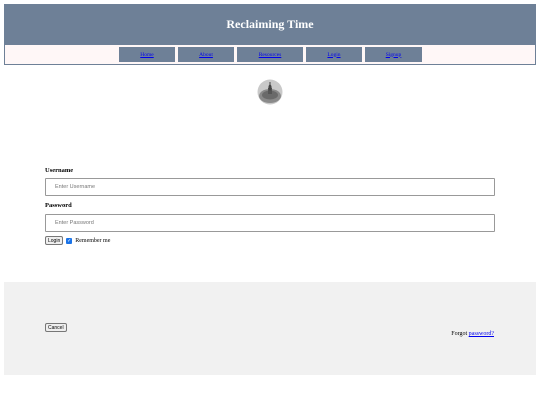  What do you see at coordinates (270, 223) in the screenshot?
I see `password-input: Enter Password` at bounding box center [270, 223].